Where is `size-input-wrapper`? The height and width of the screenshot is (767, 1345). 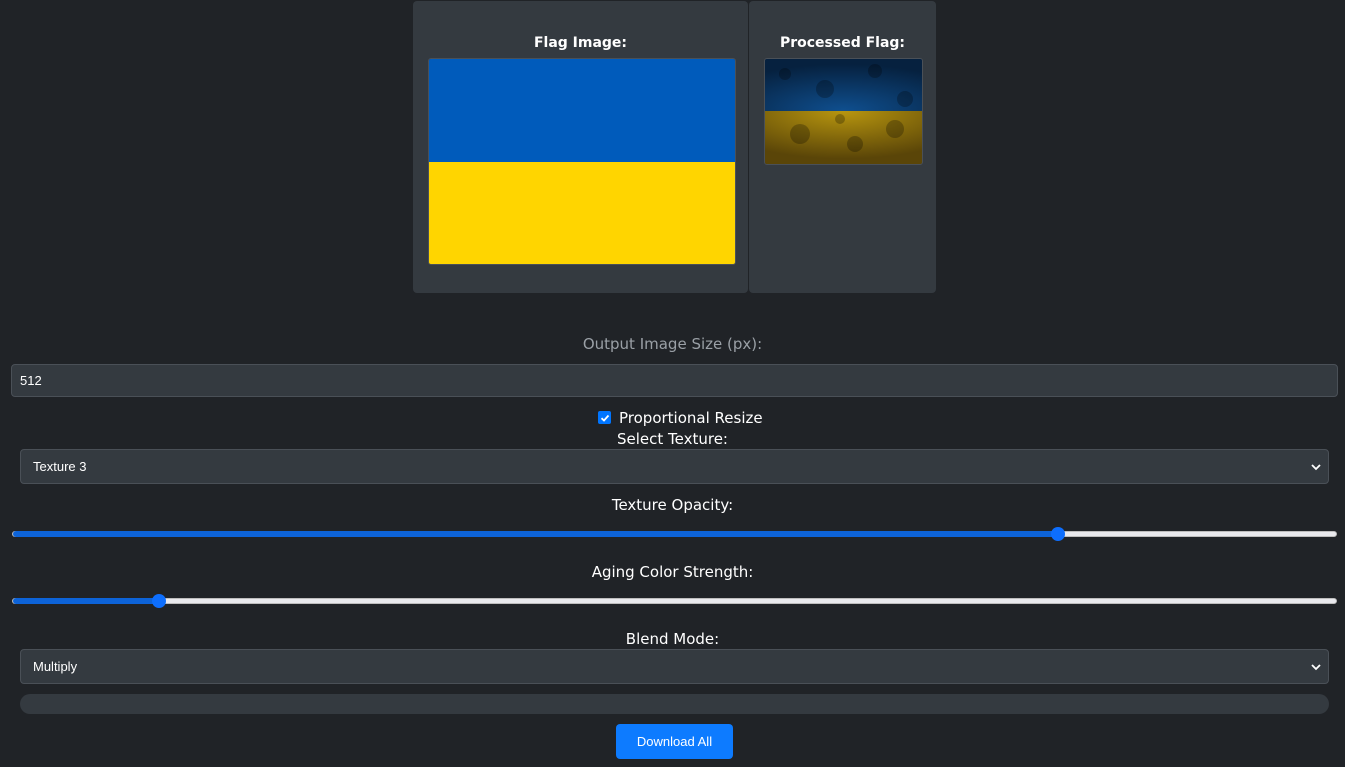
size-input-wrapper is located at coordinates (674, 380).